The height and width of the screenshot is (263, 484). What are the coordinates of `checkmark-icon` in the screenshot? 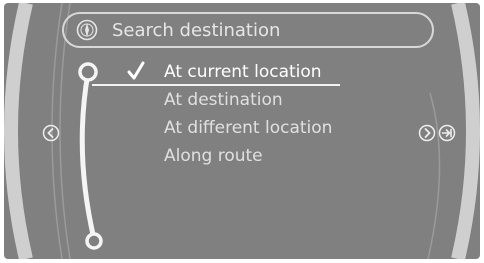 It's located at (136, 70).